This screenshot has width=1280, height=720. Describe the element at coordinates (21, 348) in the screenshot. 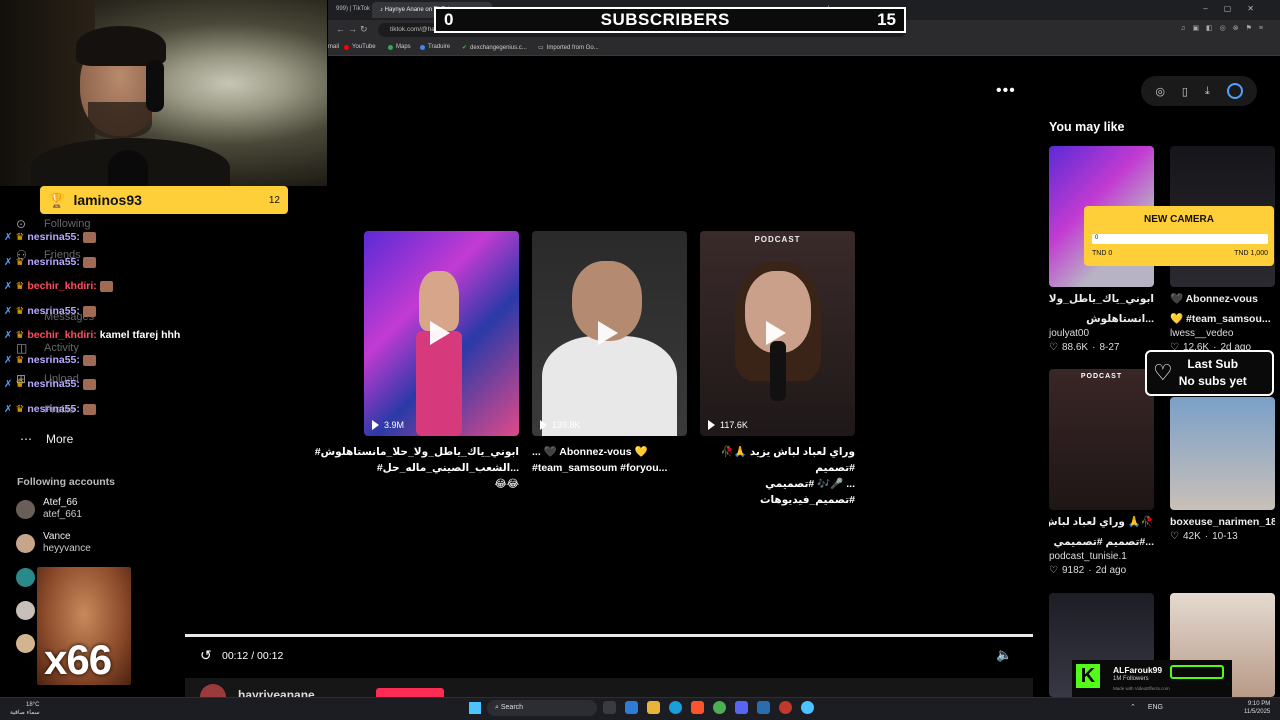

I see `activity-icon: ◫` at that location.